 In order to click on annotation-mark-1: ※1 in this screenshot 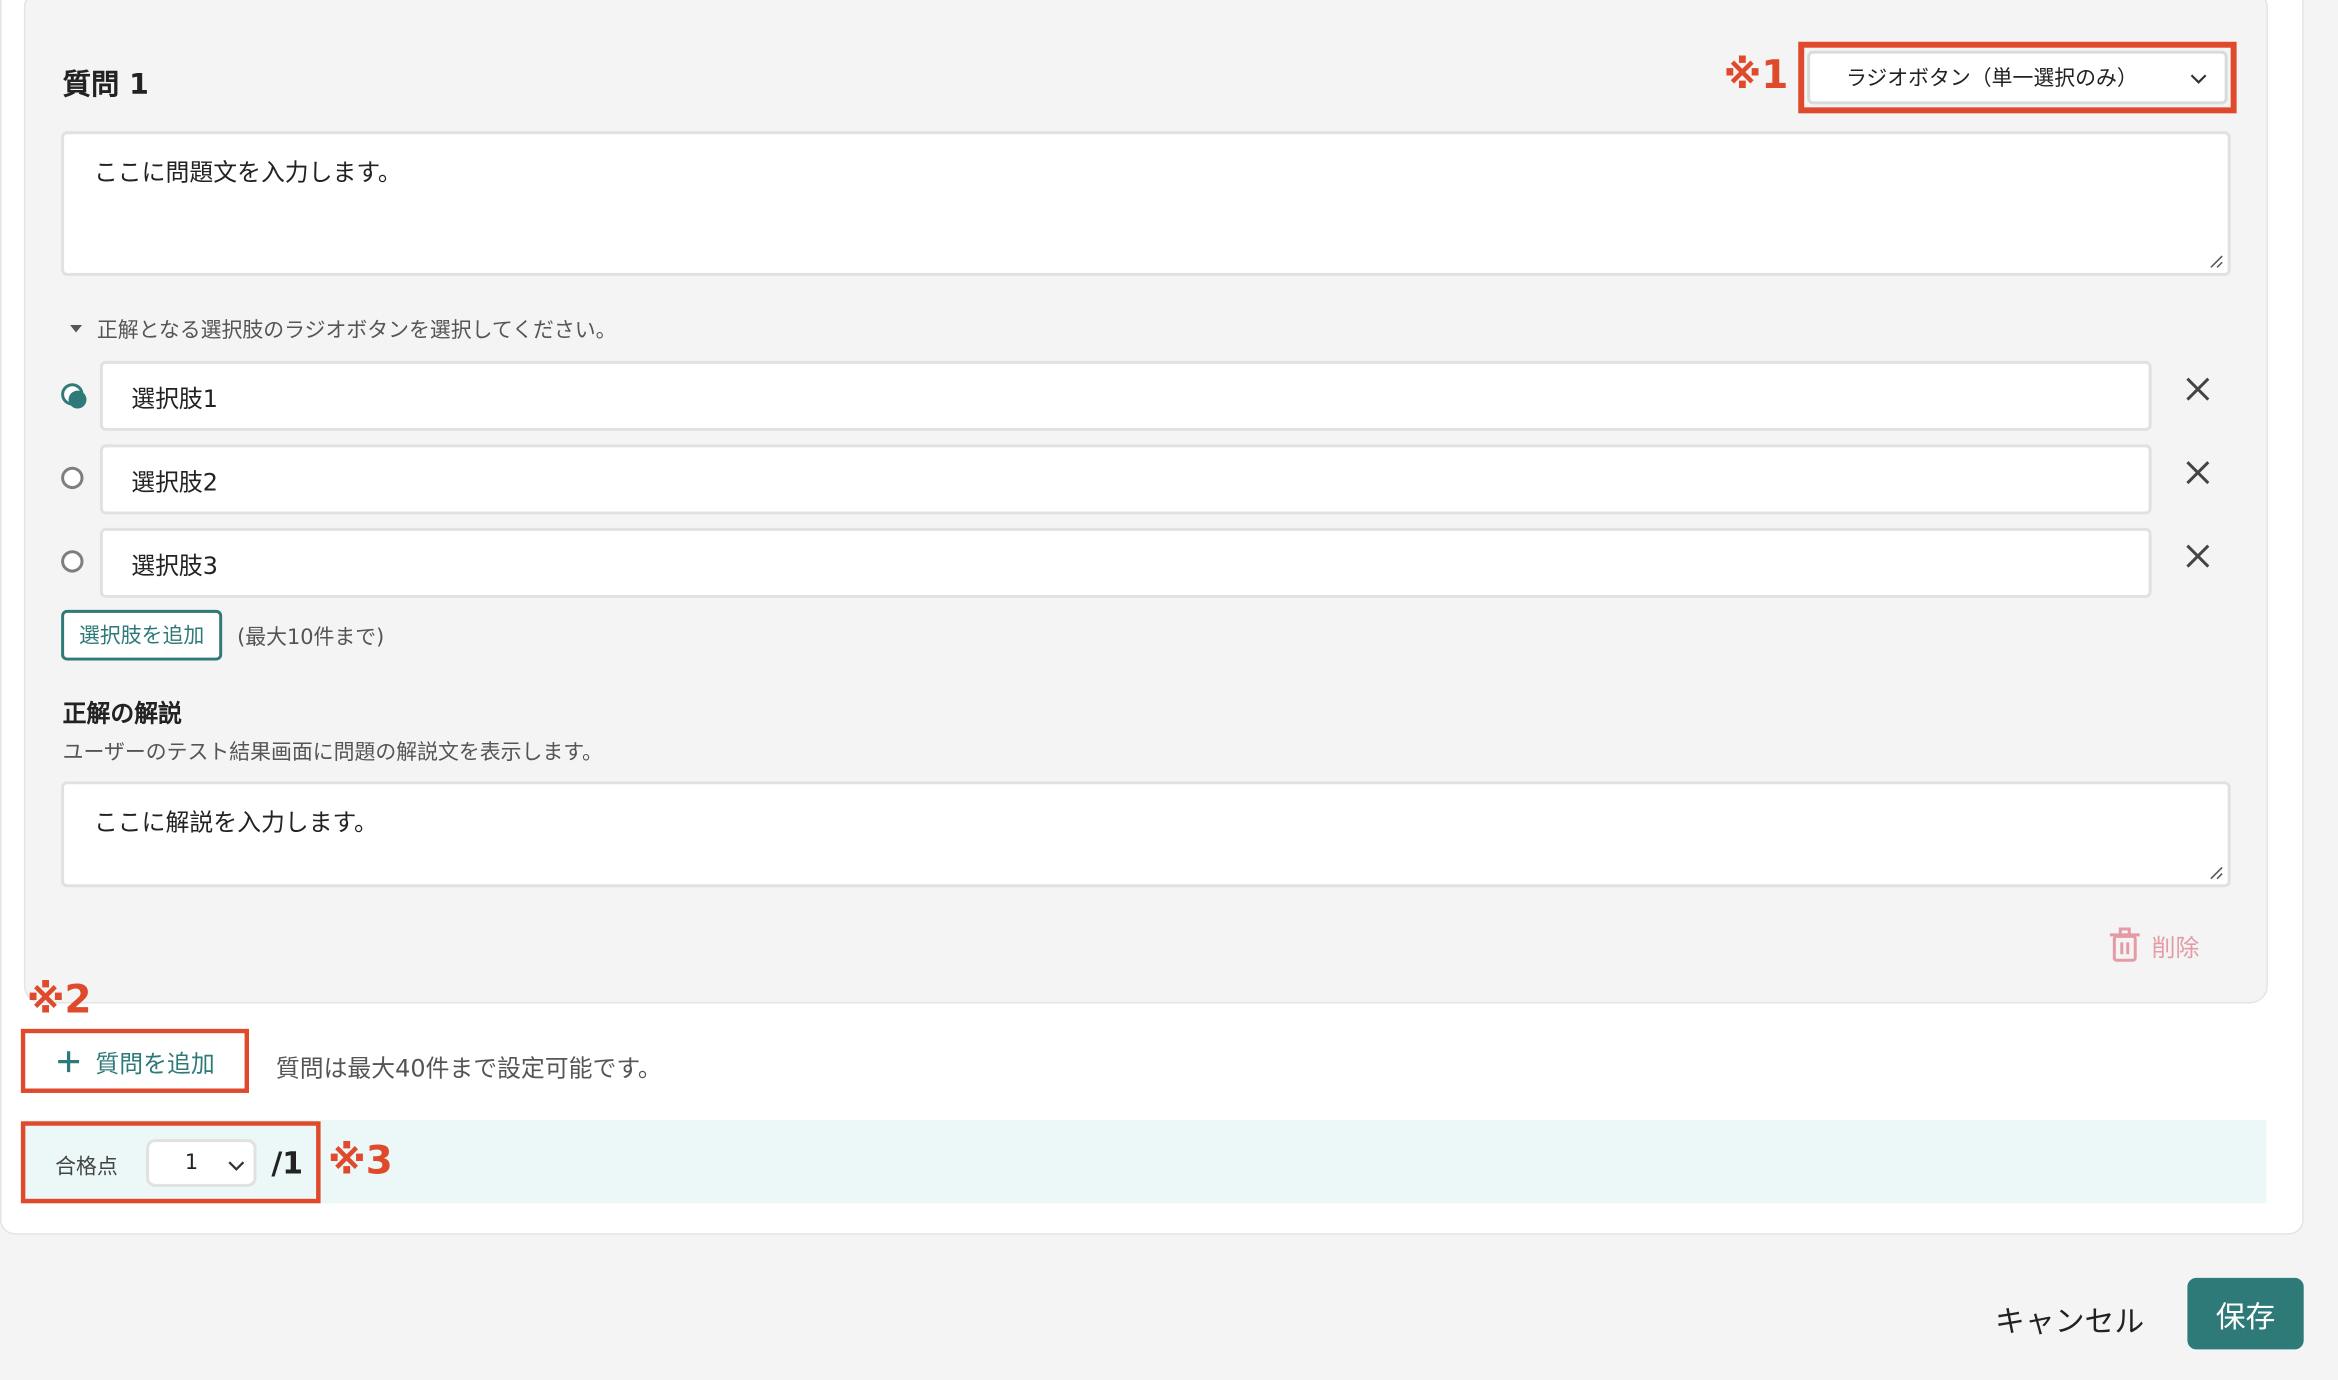, I will do `click(1756, 76)`.